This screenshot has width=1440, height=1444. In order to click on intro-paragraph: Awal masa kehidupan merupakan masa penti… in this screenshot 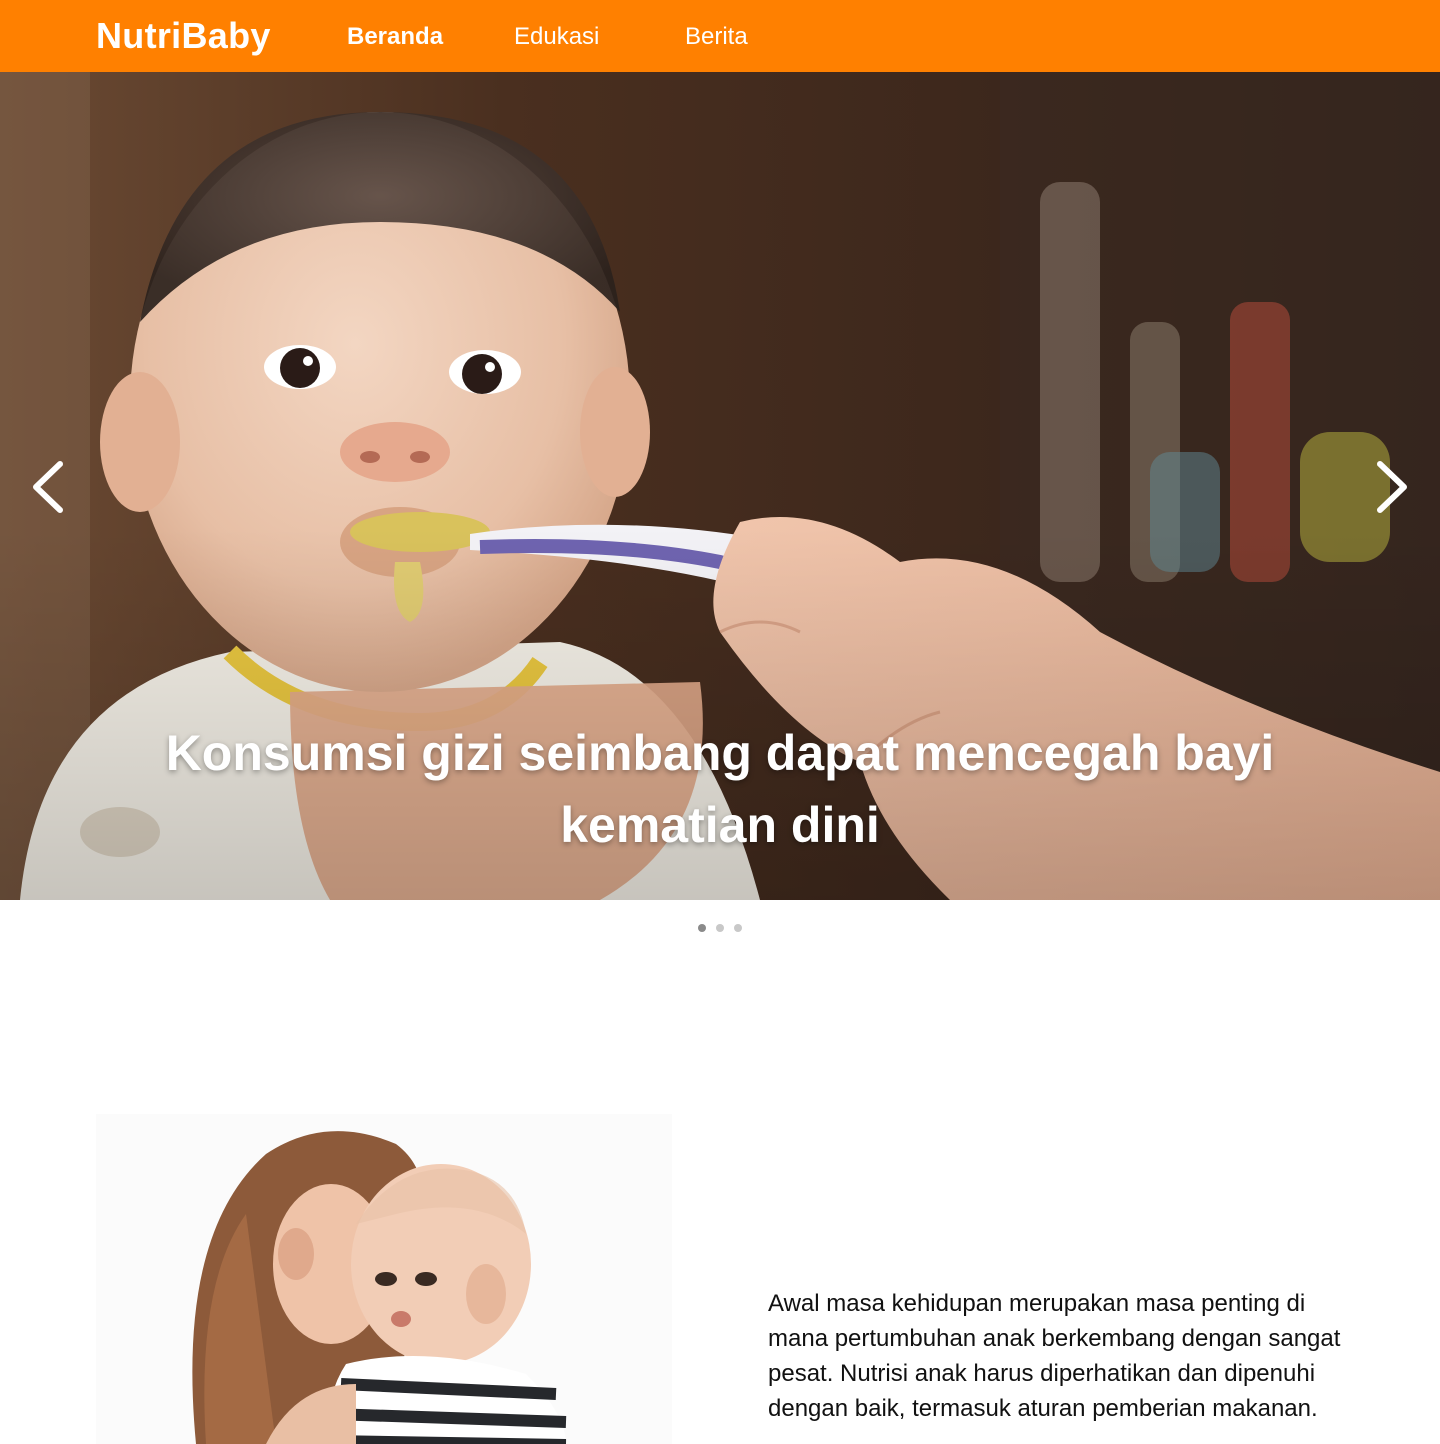, I will do `click(1054, 1356)`.